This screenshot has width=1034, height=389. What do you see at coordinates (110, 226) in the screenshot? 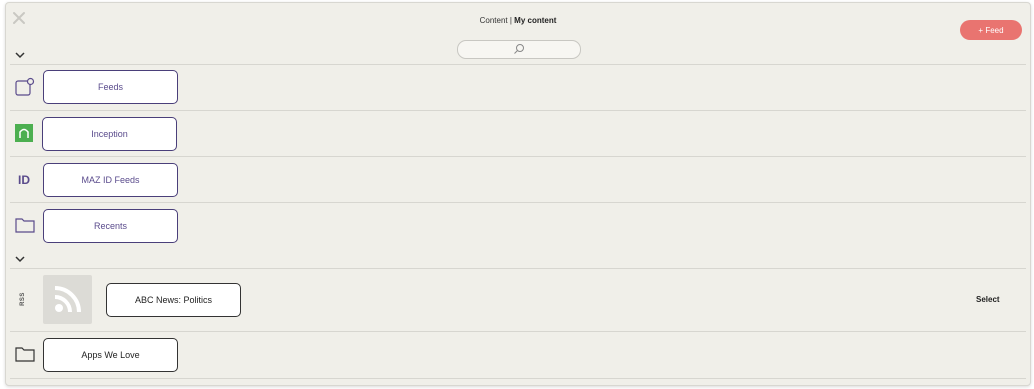
I see `recents-button: Recents` at bounding box center [110, 226].